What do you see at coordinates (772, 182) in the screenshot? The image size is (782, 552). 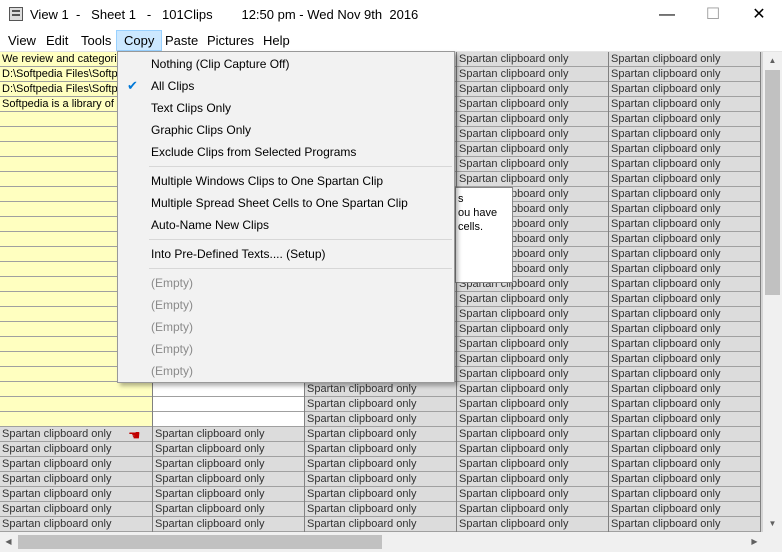 I see `vertical-scroll-thumb` at bounding box center [772, 182].